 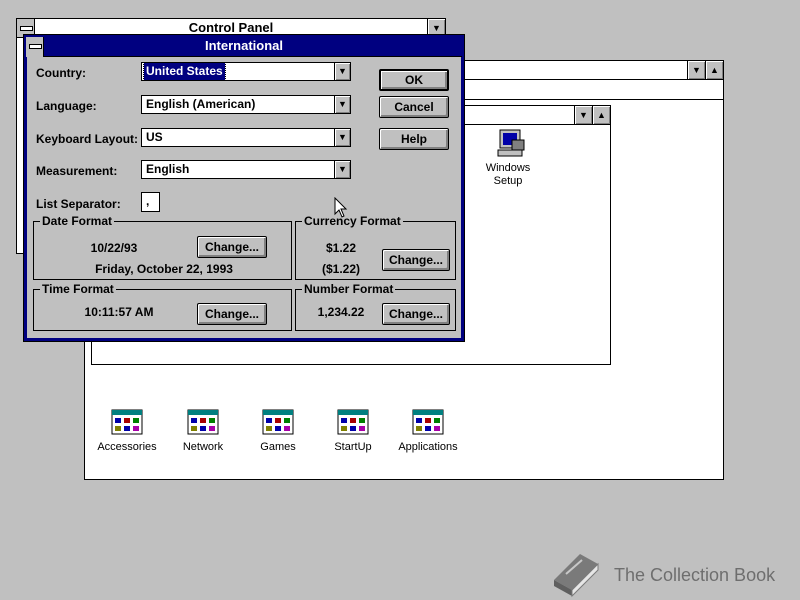 What do you see at coordinates (576, 576) in the screenshot?
I see `book-icon` at bounding box center [576, 576].